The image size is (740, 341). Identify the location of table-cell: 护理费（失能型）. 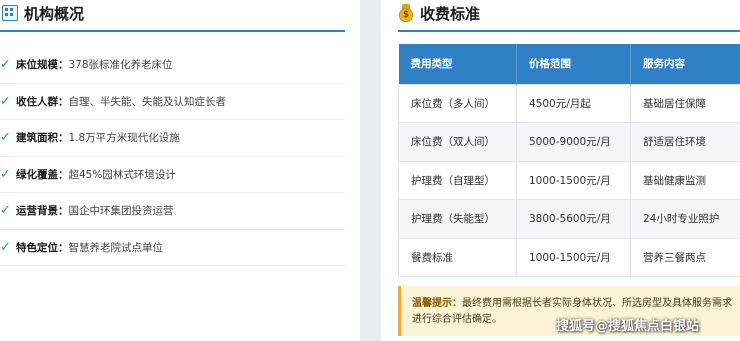
(457, 219).